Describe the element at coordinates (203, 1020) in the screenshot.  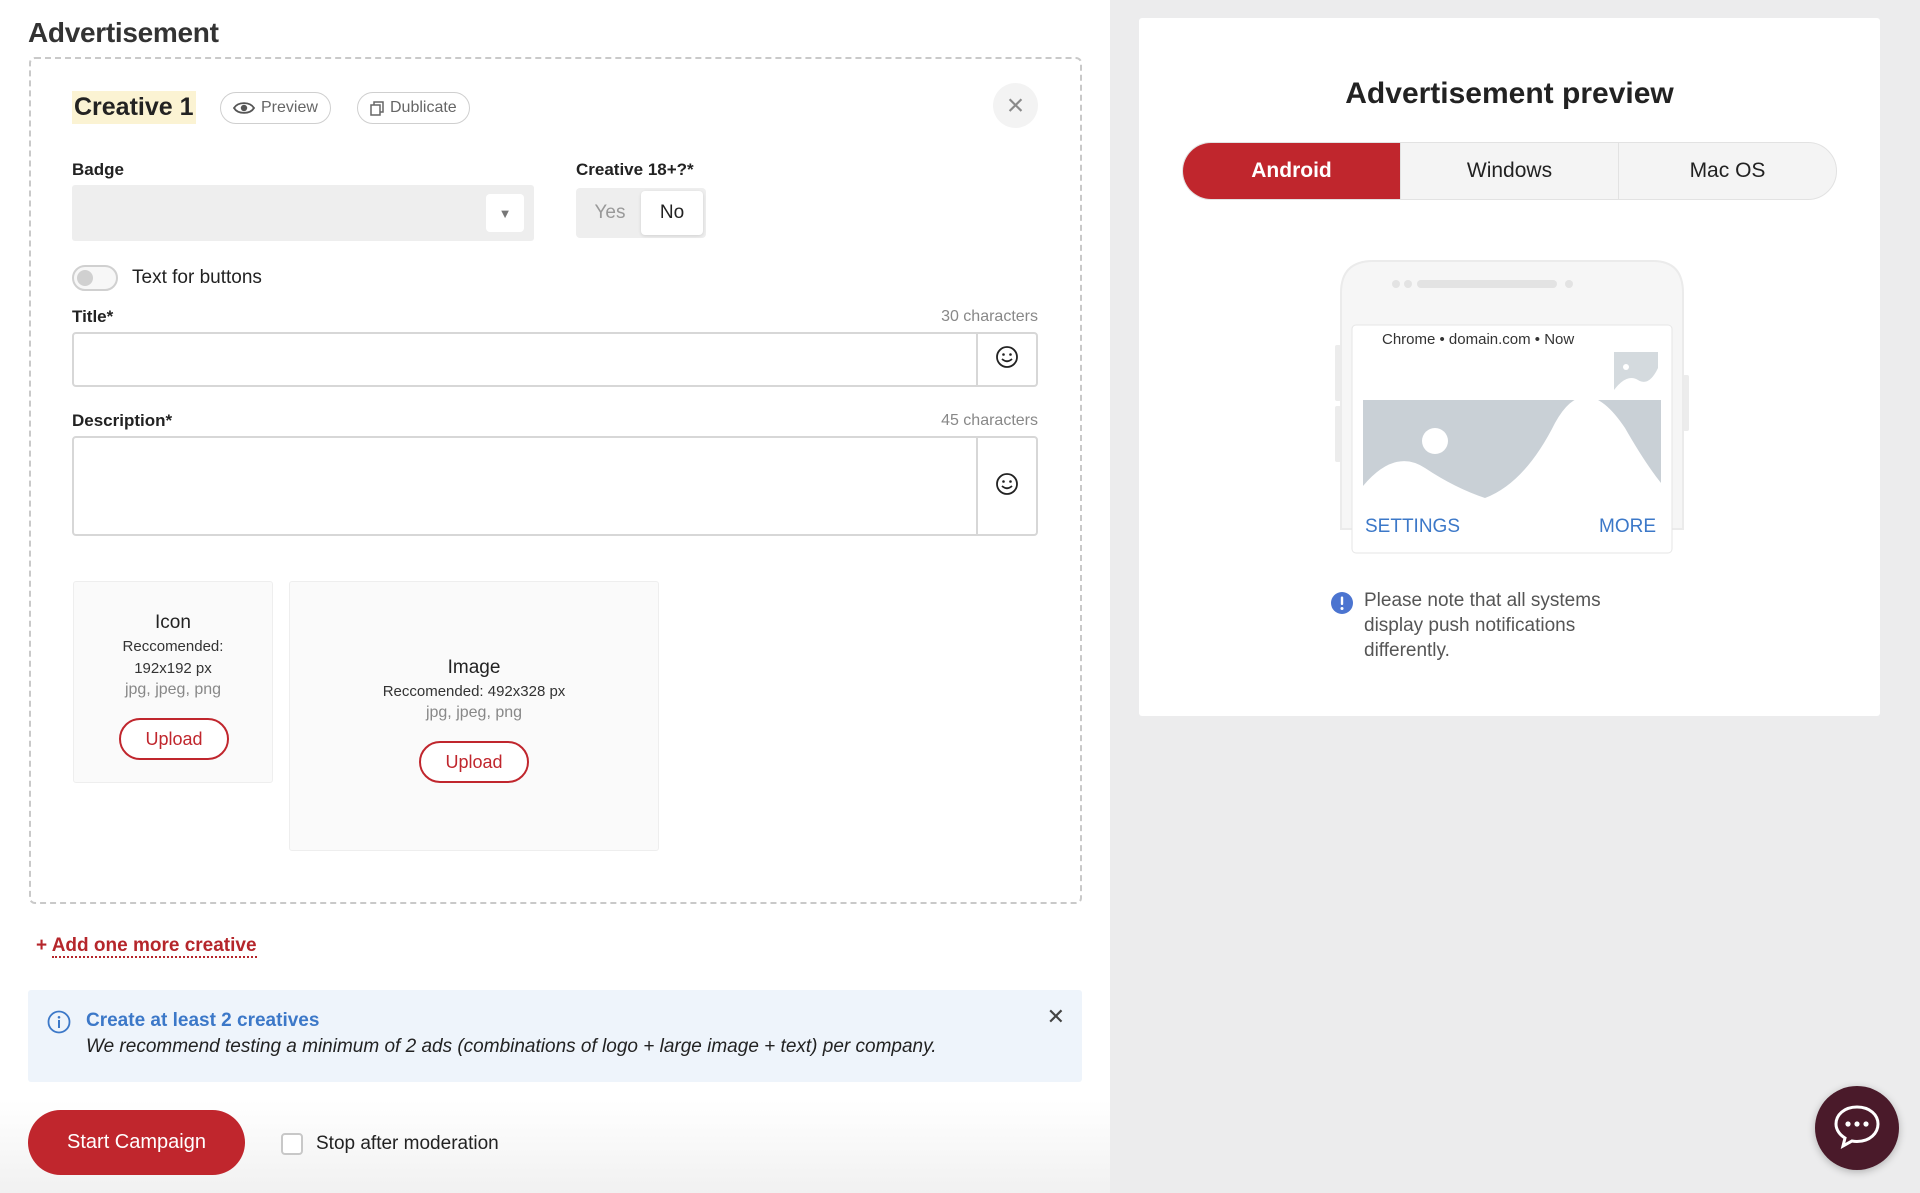
I see `info-banner-title: Create at least 2 creatives` at that location.